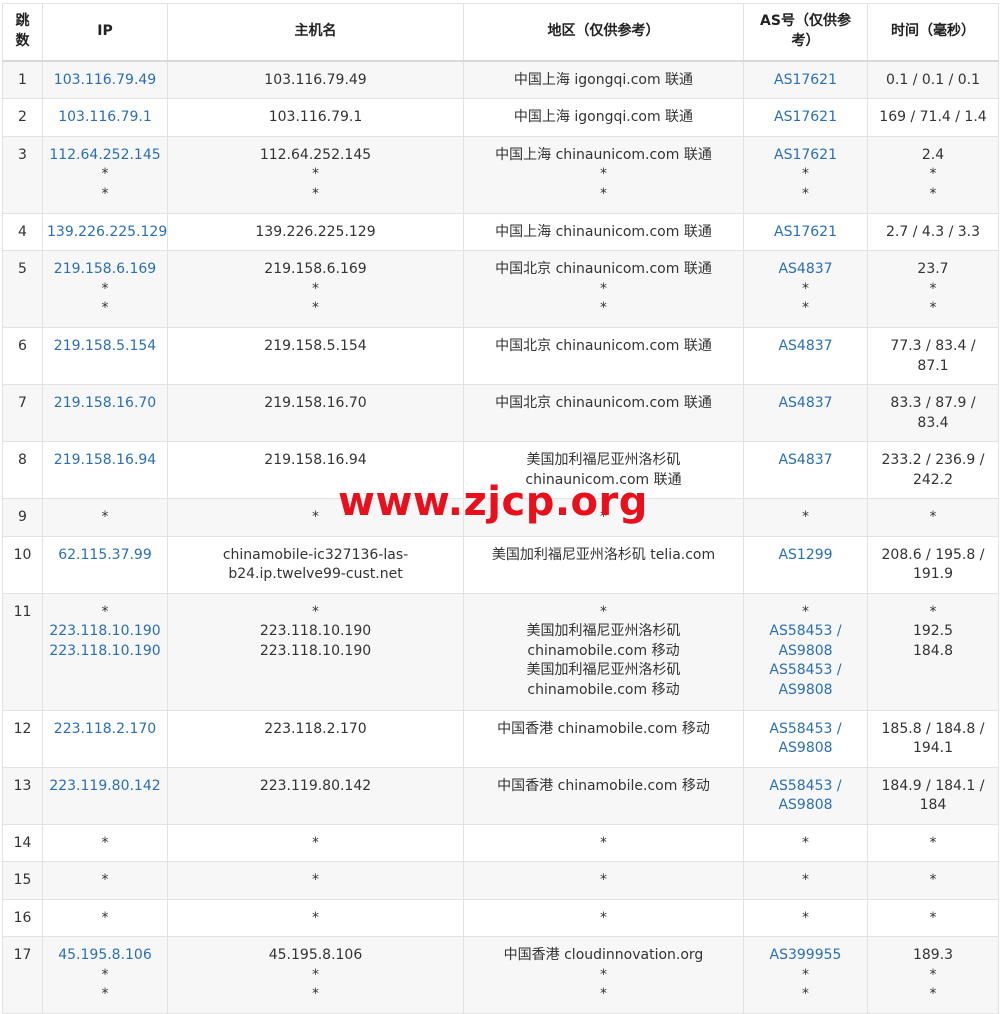  What do you see at coordinates (315, 554) in the screenshot?
I see `host-text: chinamobile-ic327136-las-` at bounding box center [315, 554].